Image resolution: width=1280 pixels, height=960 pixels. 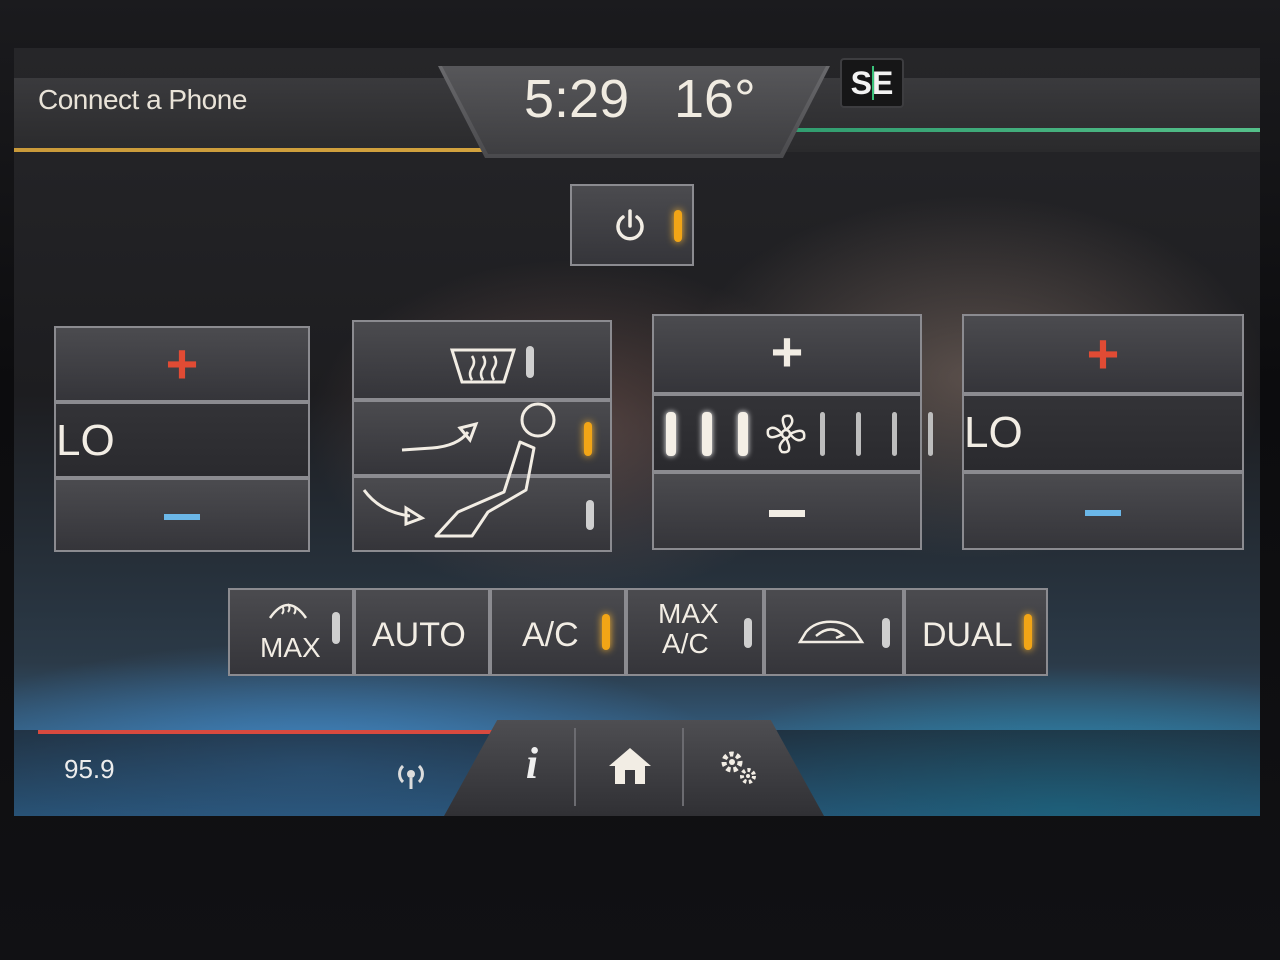 I want to click on driver-temp-display: LO, so click(x=182, y=440).